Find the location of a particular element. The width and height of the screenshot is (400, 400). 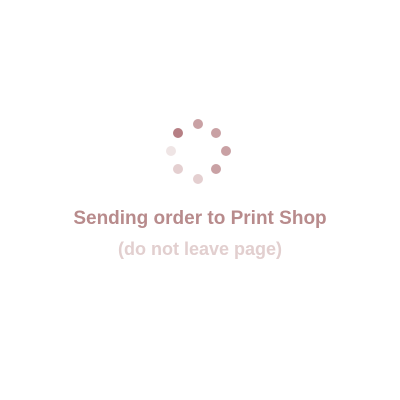

spinner-dot-left is located at coordinates (171, 151).